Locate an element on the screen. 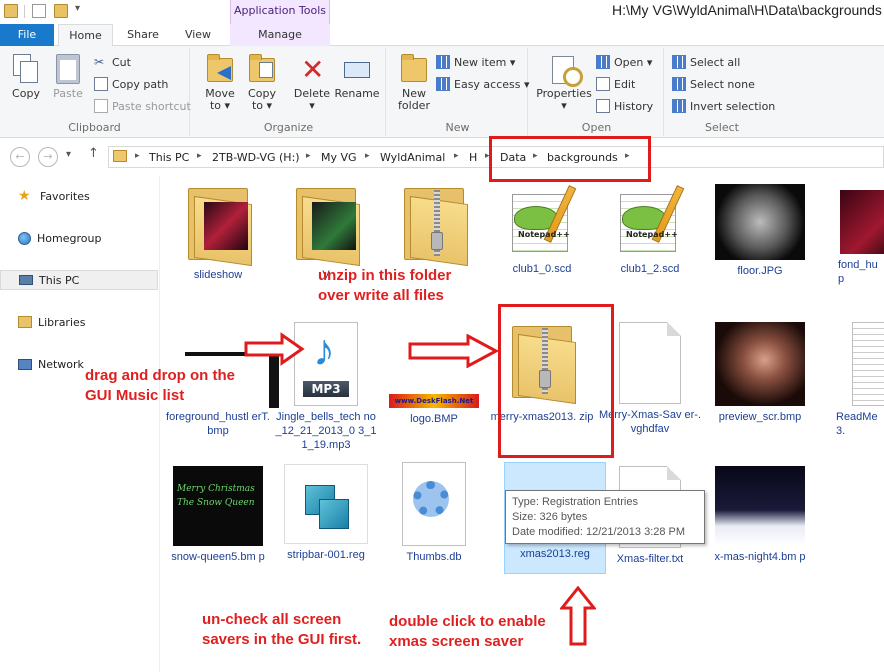  notepad-icon: Notepad++ is located at coordinates (542, 221).